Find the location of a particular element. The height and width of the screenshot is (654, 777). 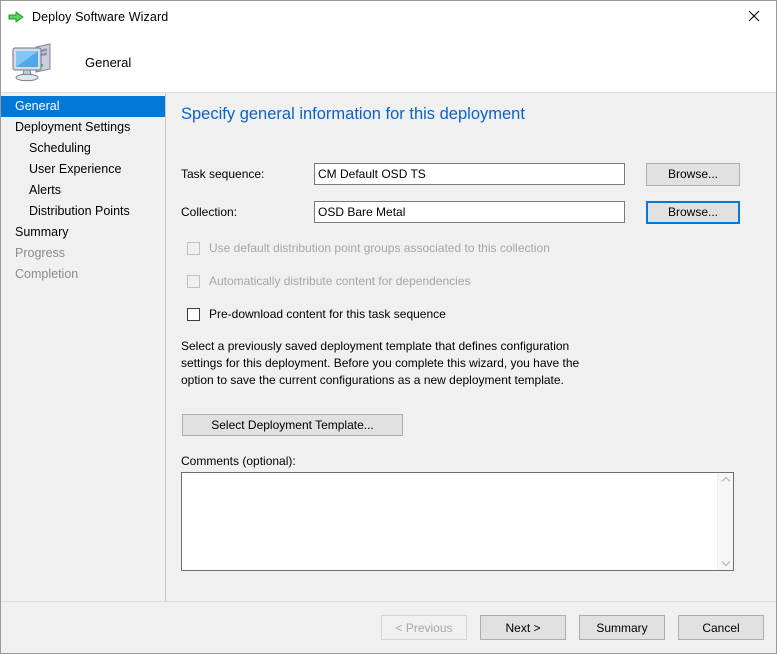

close-icon is located at coordinates (753, 16).